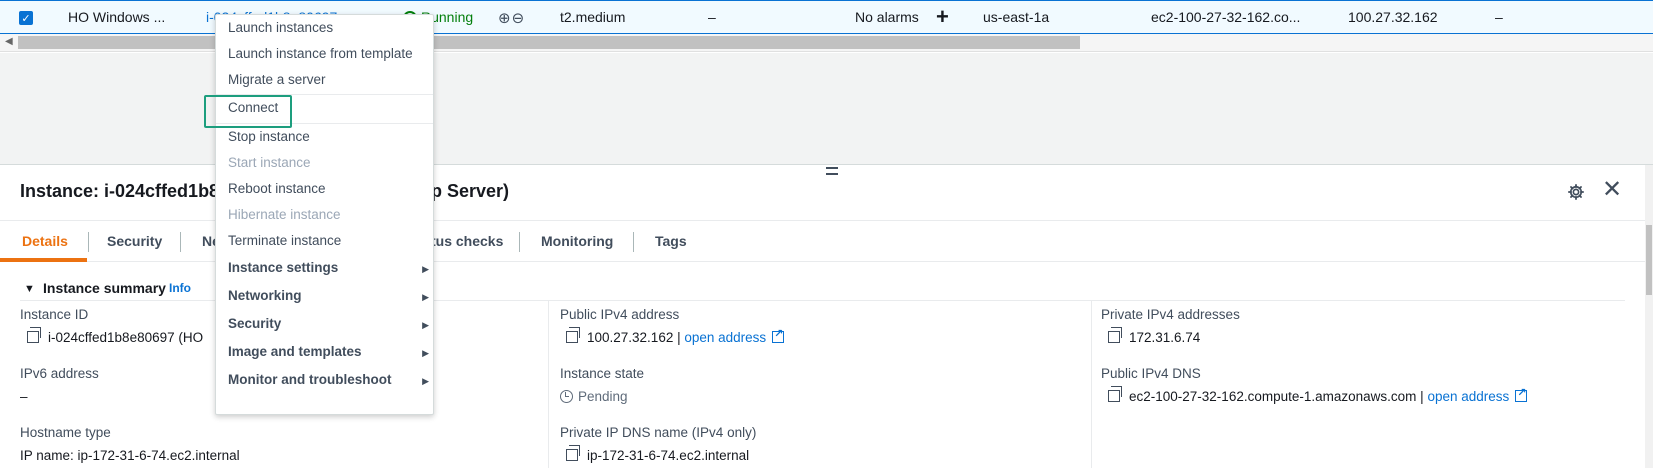 The height and width of the screenshot is (468, 1653). What do you see at coordinates (280, 27) in the screenshot?
I see `menu-item-launch-instances: Launch instances` at bounding box center [280, 27].